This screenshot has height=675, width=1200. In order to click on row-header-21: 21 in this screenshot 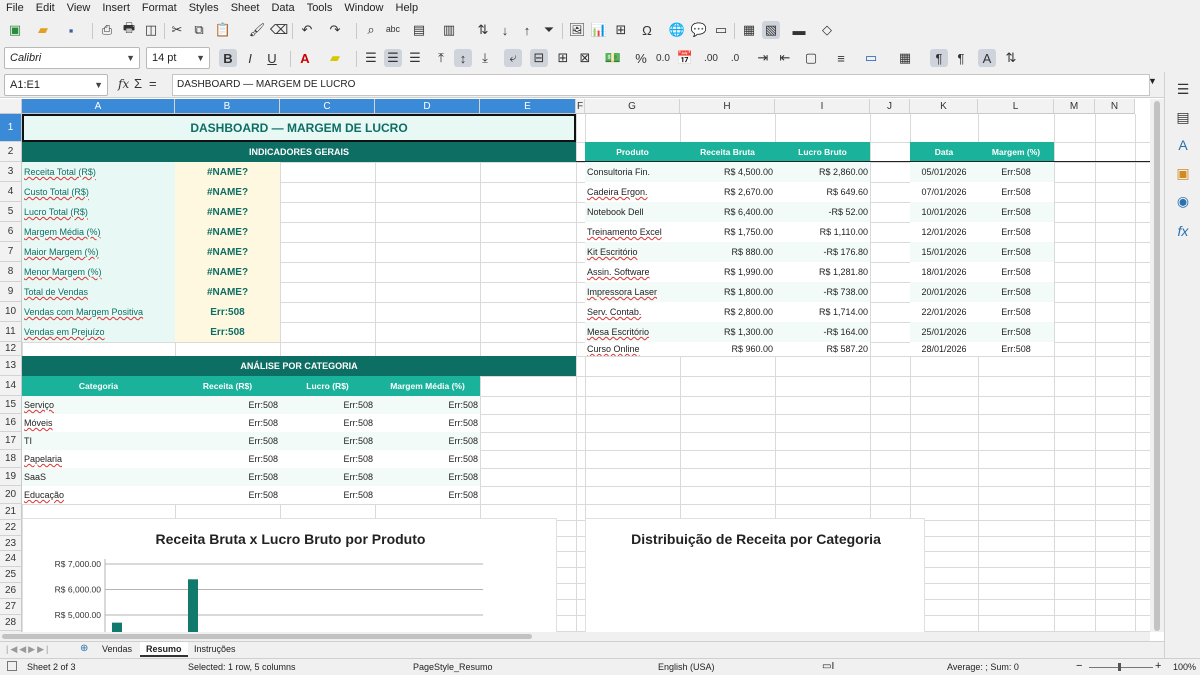, I will do `click(11, 512)`.